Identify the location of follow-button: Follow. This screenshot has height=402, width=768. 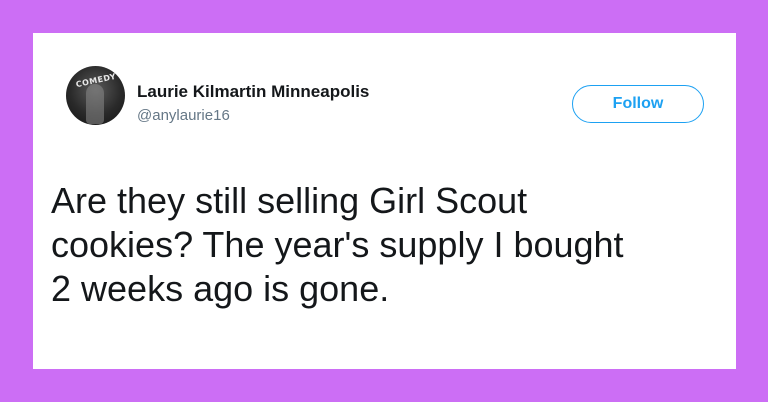
(638, 104).